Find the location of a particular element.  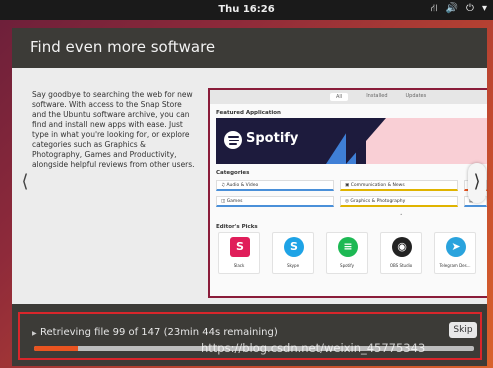

system-tray: ⛙ 🔊 ⏻ ▾ is located at coordinates (459, 9).